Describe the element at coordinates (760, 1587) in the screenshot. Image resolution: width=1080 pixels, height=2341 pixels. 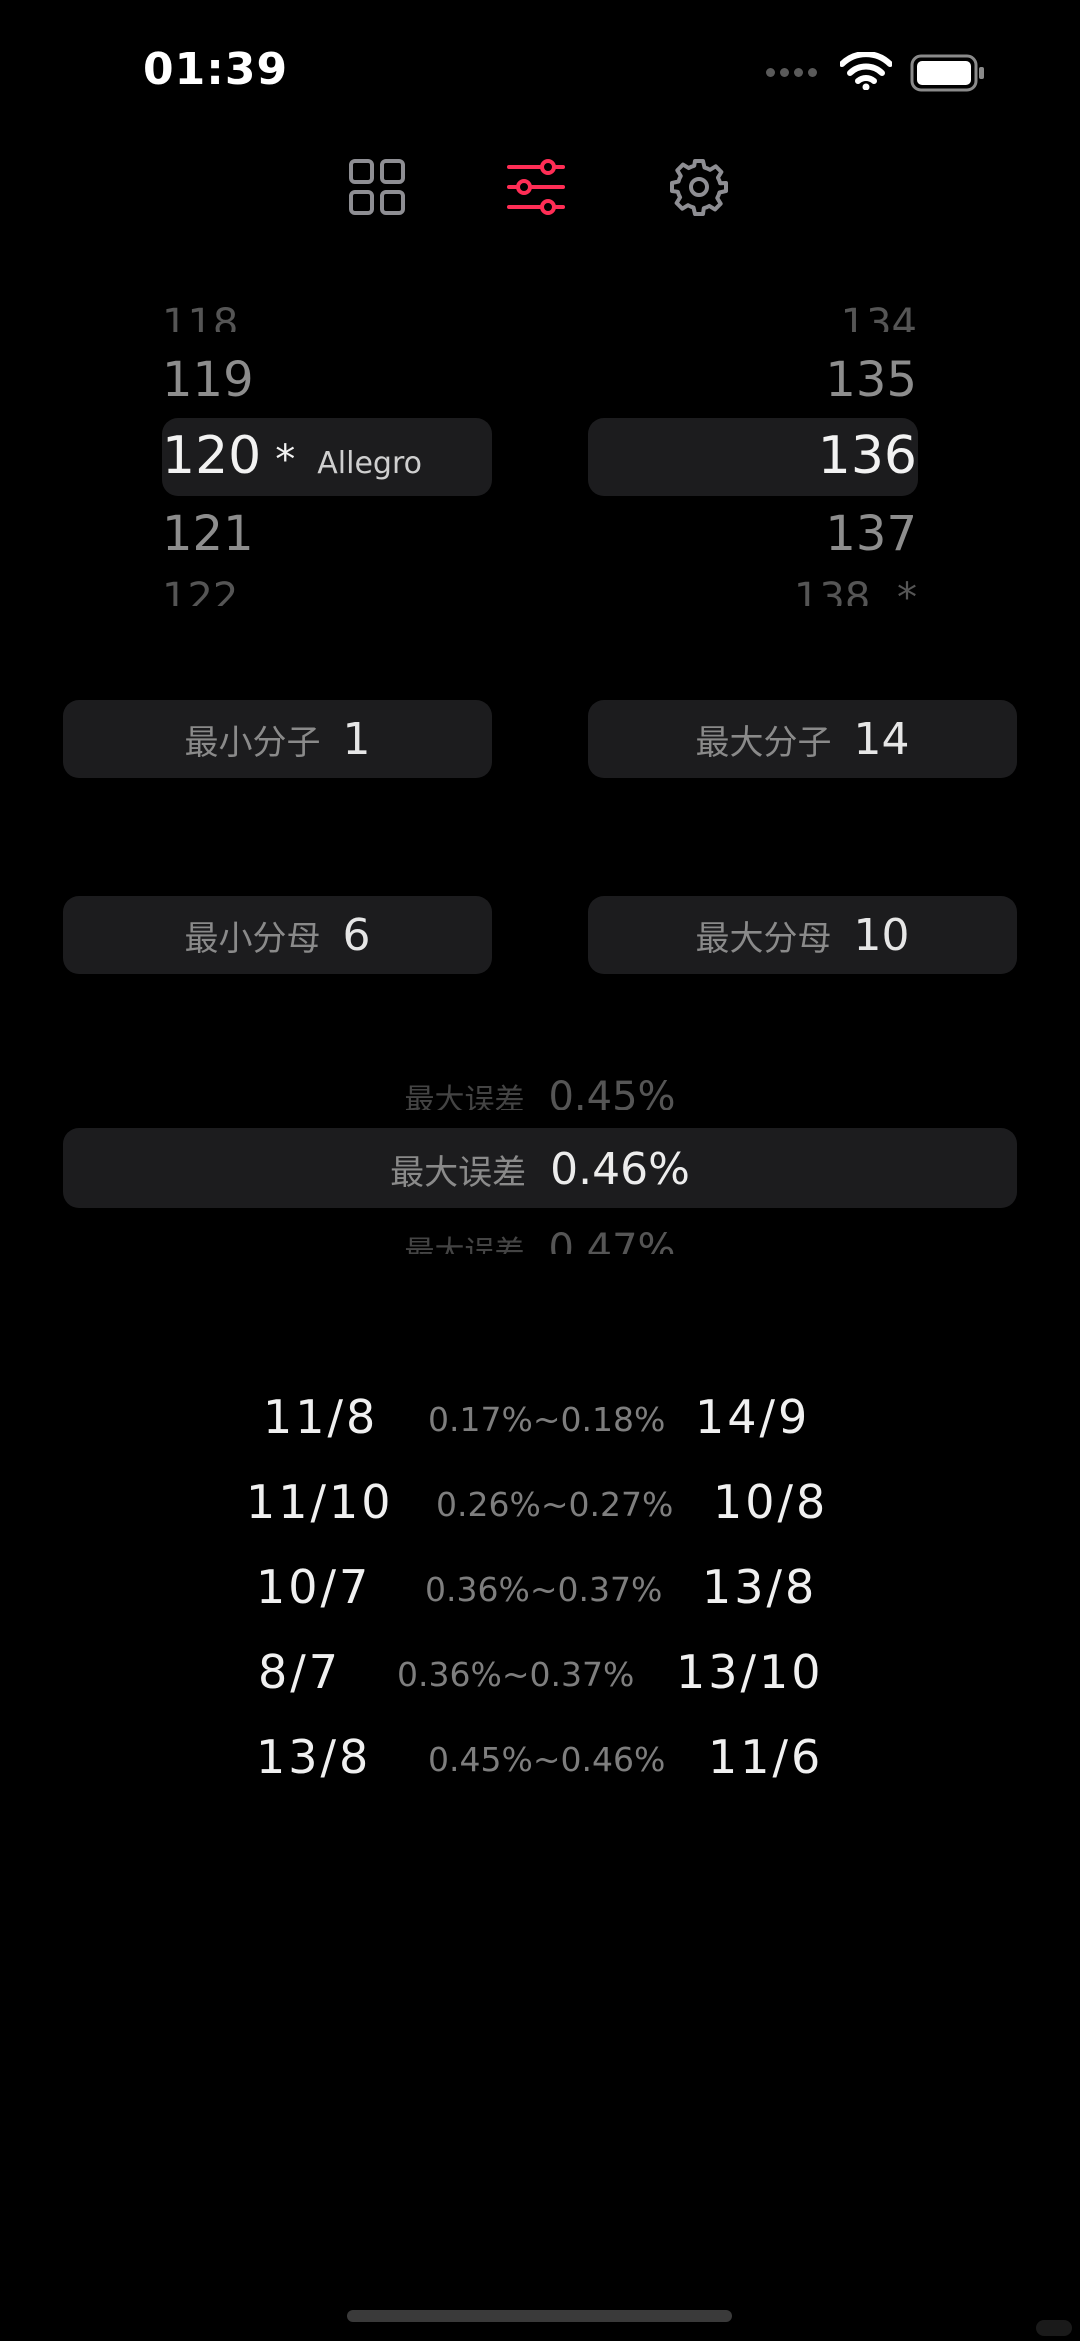
I see `result-ratio-b: 13/8` at that location.